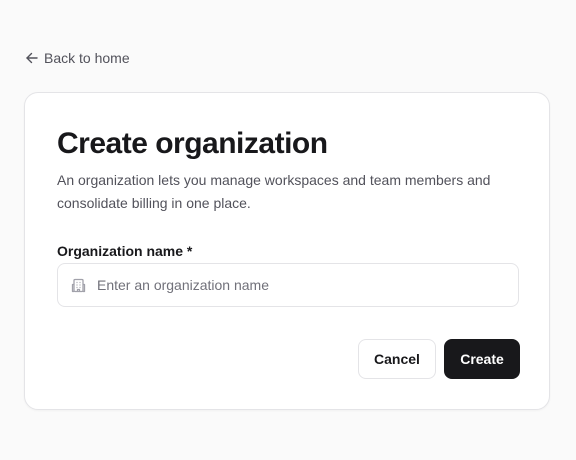 The width and height of the screenshot is (576, 460). Describe the element at coordinates (125, 251) in the screenshot. I see `organization-name-label: Organization name *` at that location.